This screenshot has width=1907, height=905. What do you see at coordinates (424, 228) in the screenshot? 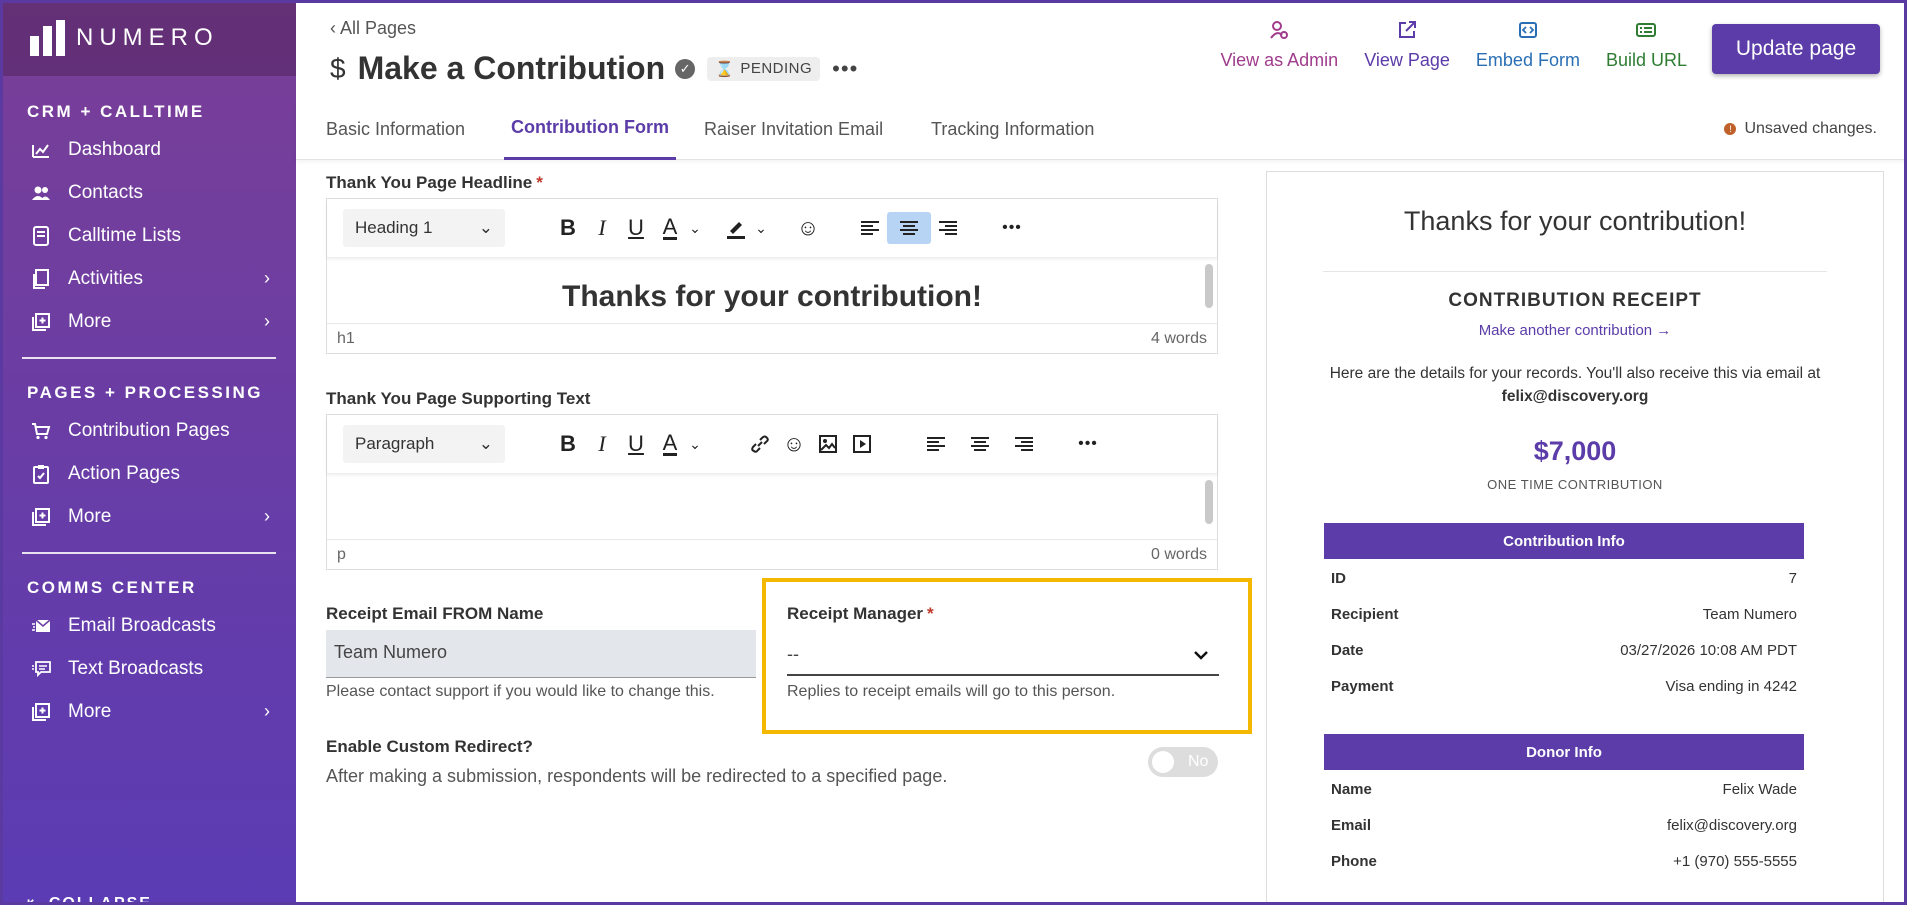
I see `block-type-select: Heading 1 ⌄` at bounding box center [424, 228].